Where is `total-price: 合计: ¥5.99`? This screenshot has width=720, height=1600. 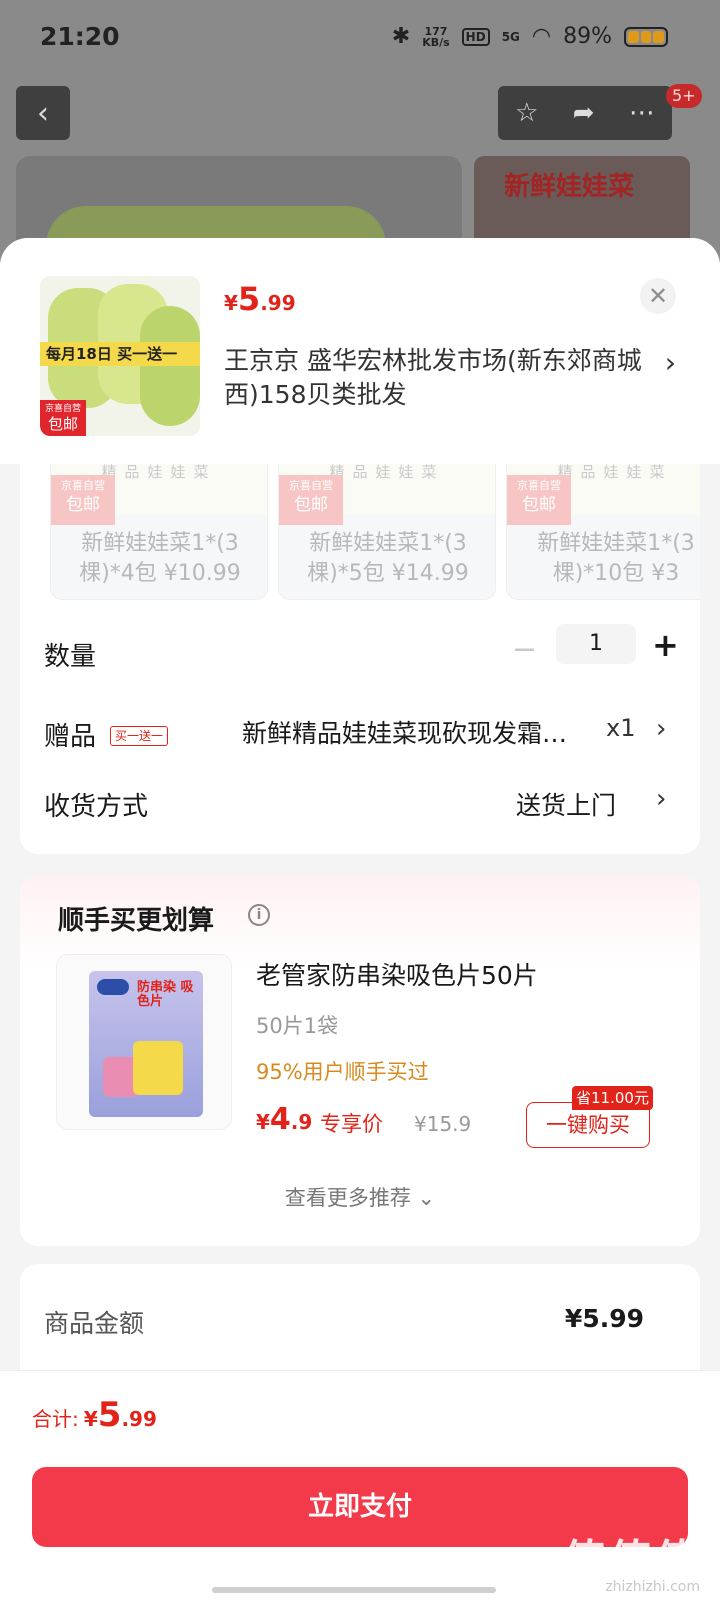
total-price: 合计: ¥5.99 is located at coordinates (94, 1415).